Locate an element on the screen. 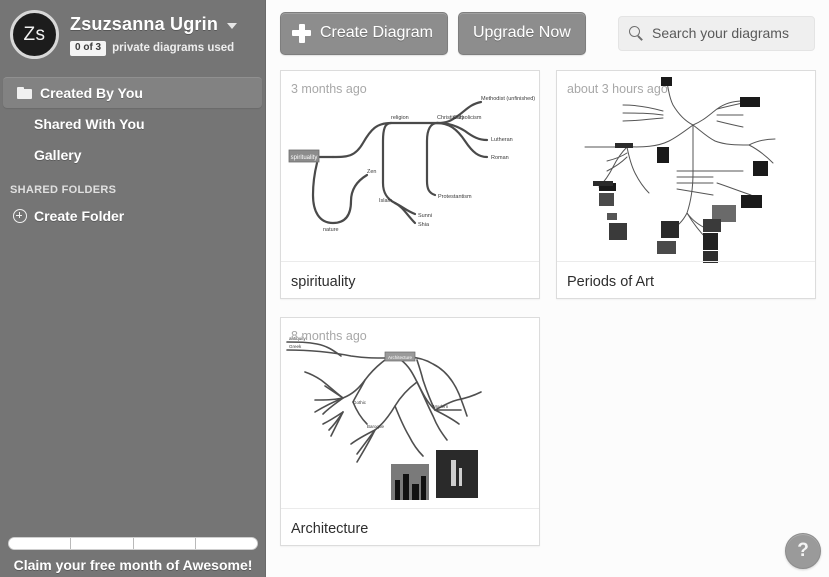  diagram-timestamp: 8 months ago is located at coordinates (329, 336).